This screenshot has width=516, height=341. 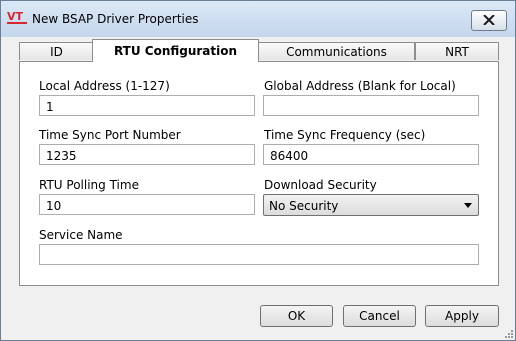 What do you see at coordinates (175, 50) in the screenshot?
I see `tab-rtu-configuration: RTU Configuration` at bounding box center [175, 50].